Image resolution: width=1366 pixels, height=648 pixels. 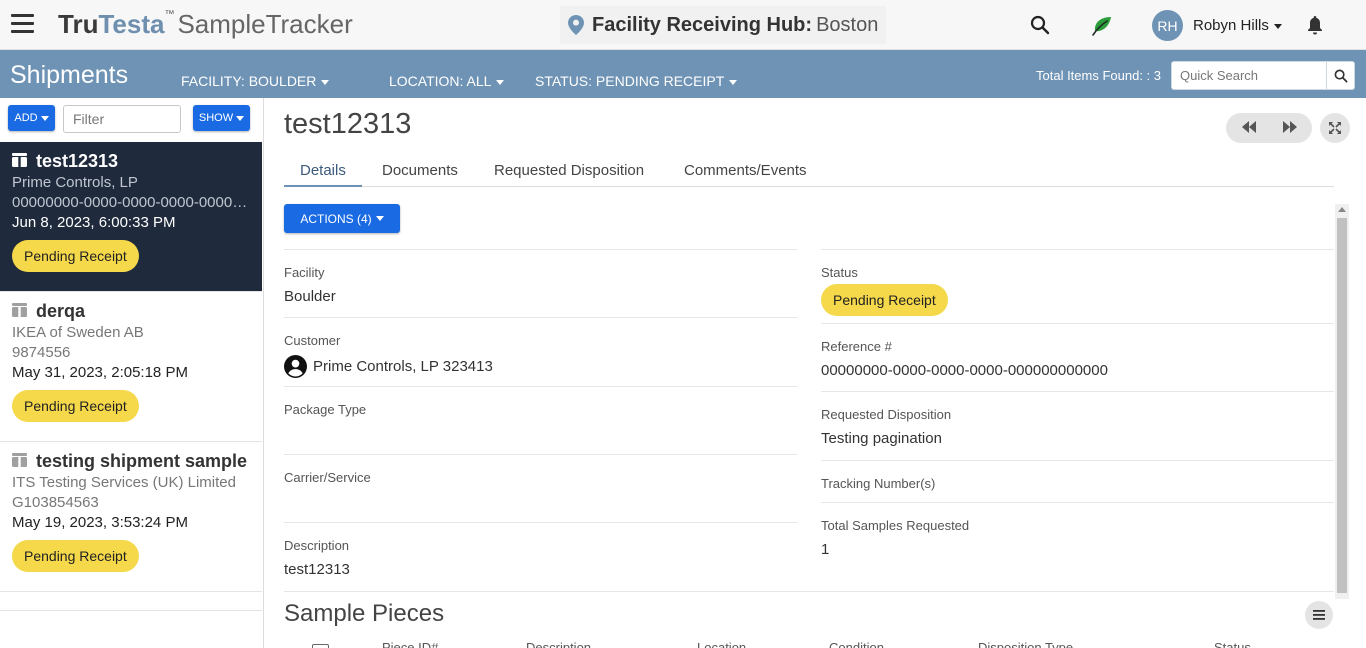 I want to click on expand-icon, so click(x=1335, y=128).